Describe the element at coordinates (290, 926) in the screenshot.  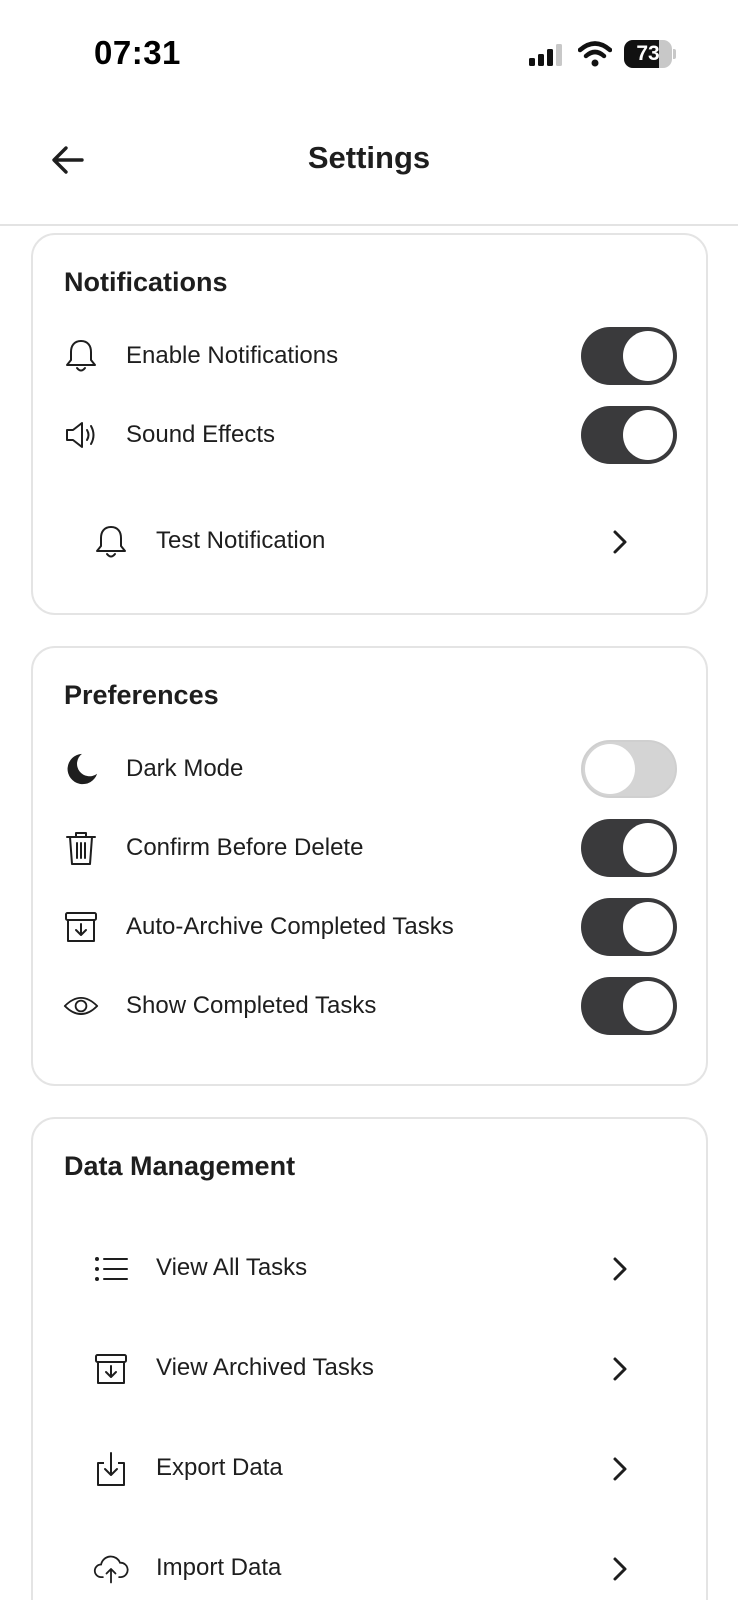
I see `setting-label: Auto-Archive Completed Tasks` at that location.